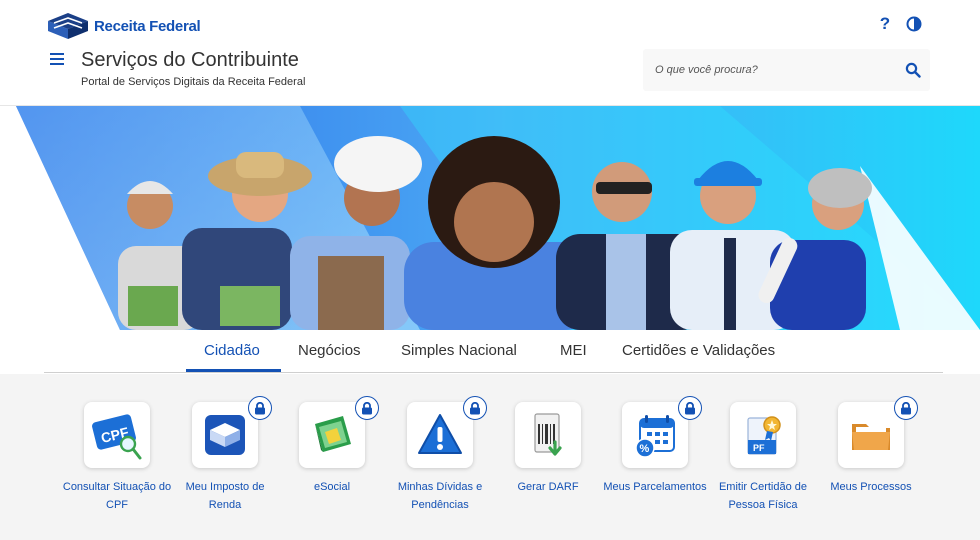 This screenshot has height=540, width=980. I want to click on service-consultar-cpf: CPF Consultar Situação do CPF, so click(117, 458).